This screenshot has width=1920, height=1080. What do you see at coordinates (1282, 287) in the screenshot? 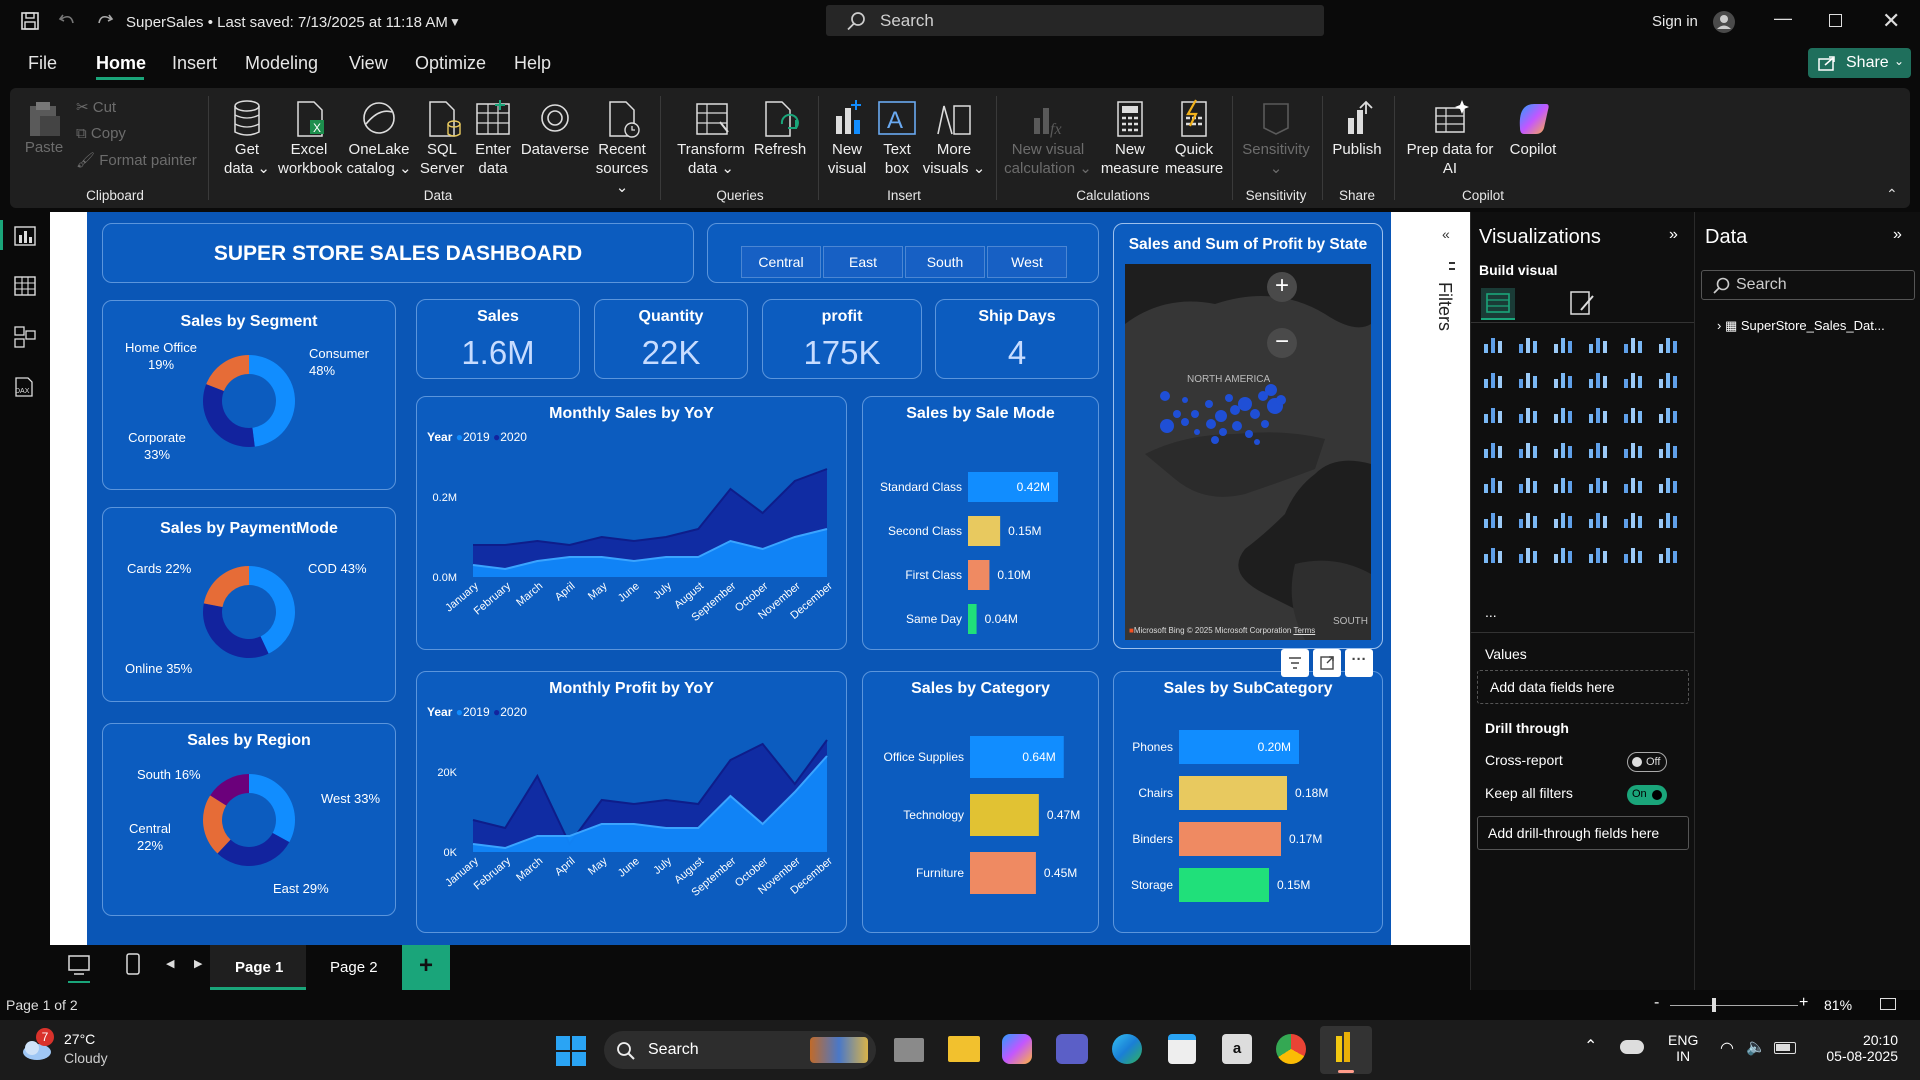
I see `zoom-in-icon: +` at bounding box center [1282, 287].